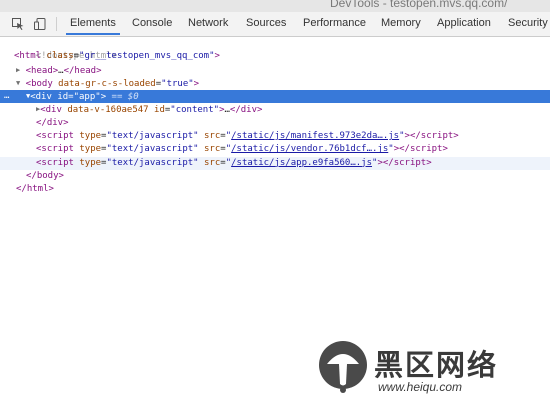  Describe the element at coordinates (528, 23) in the screenshot. I see `tab-security: Security` at that location.